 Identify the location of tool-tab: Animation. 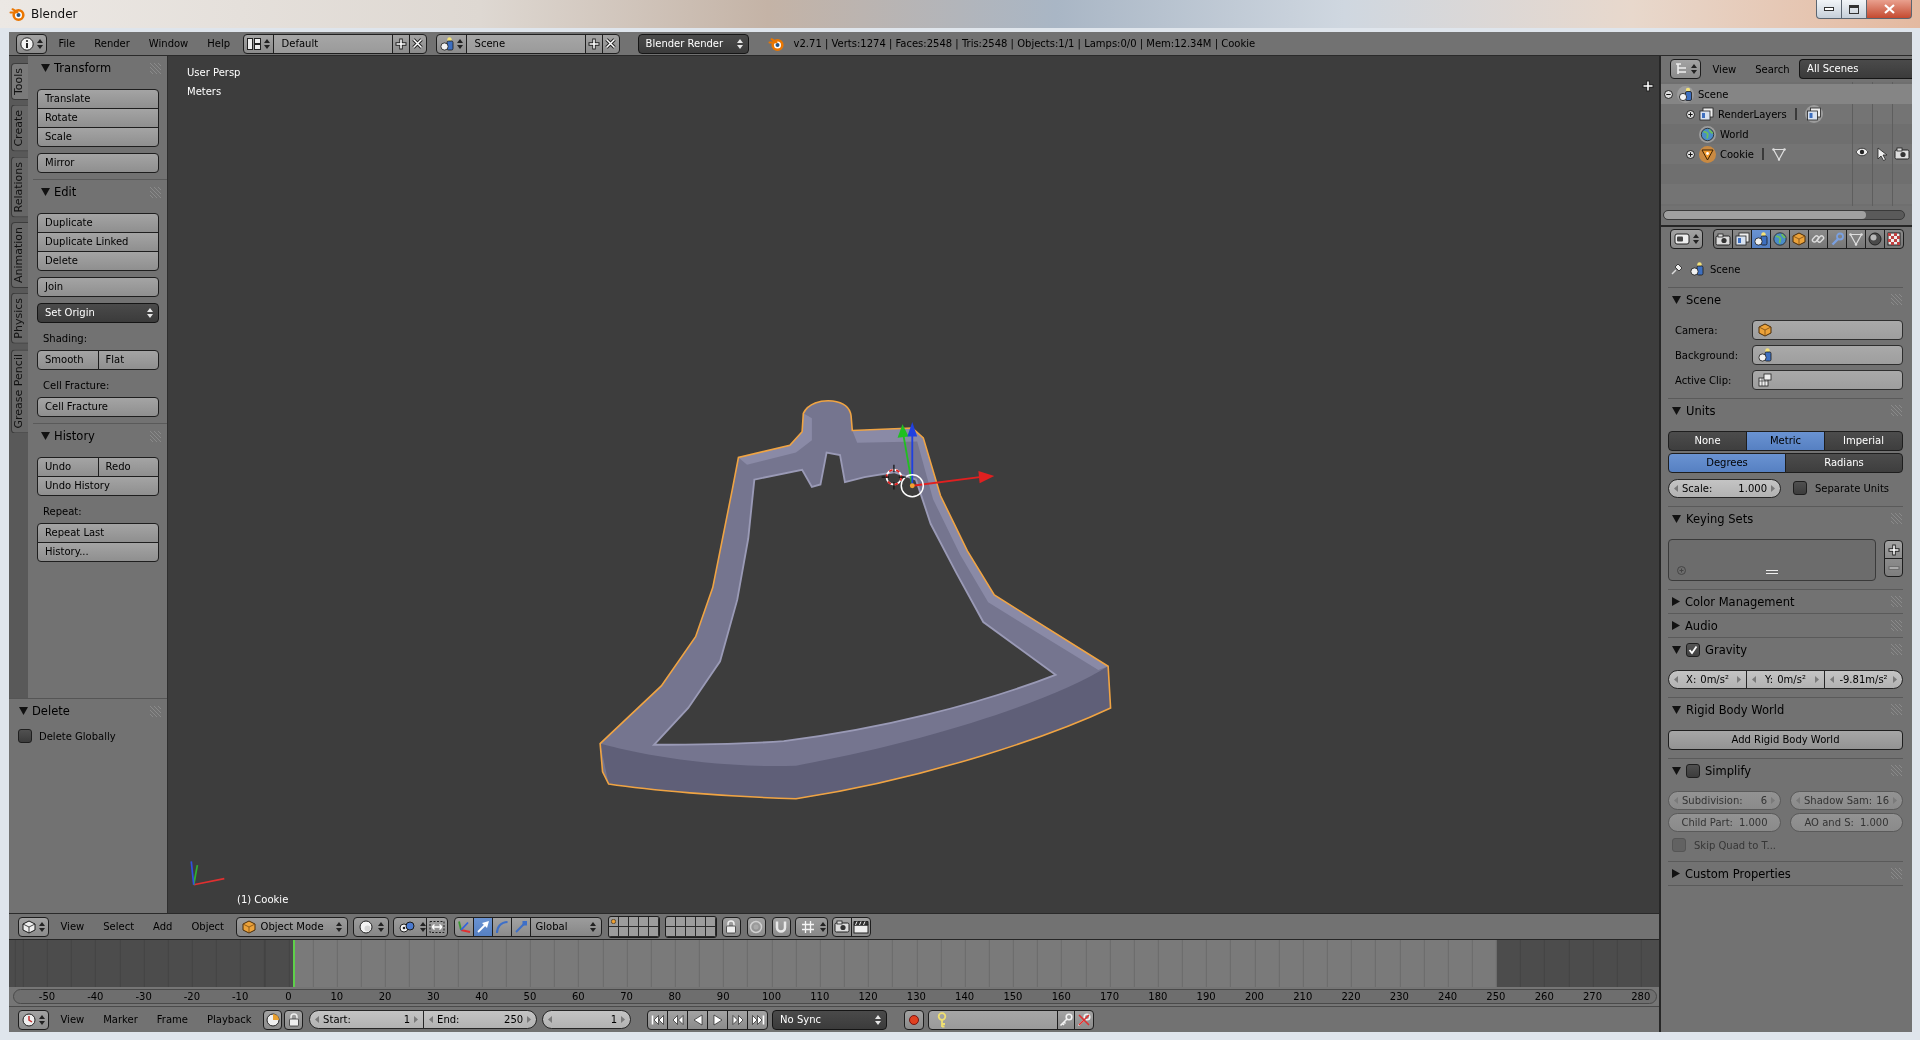
(19, 255).